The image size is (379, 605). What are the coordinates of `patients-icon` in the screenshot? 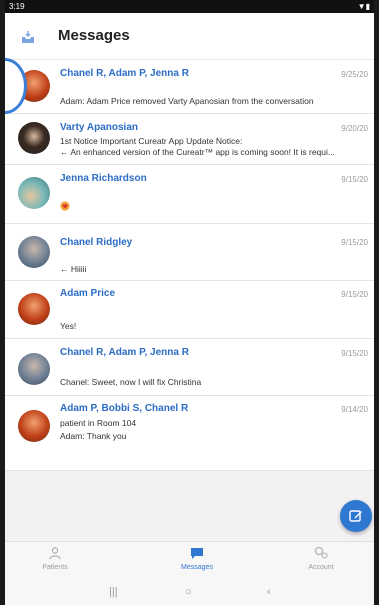 It's located at (55, 553).